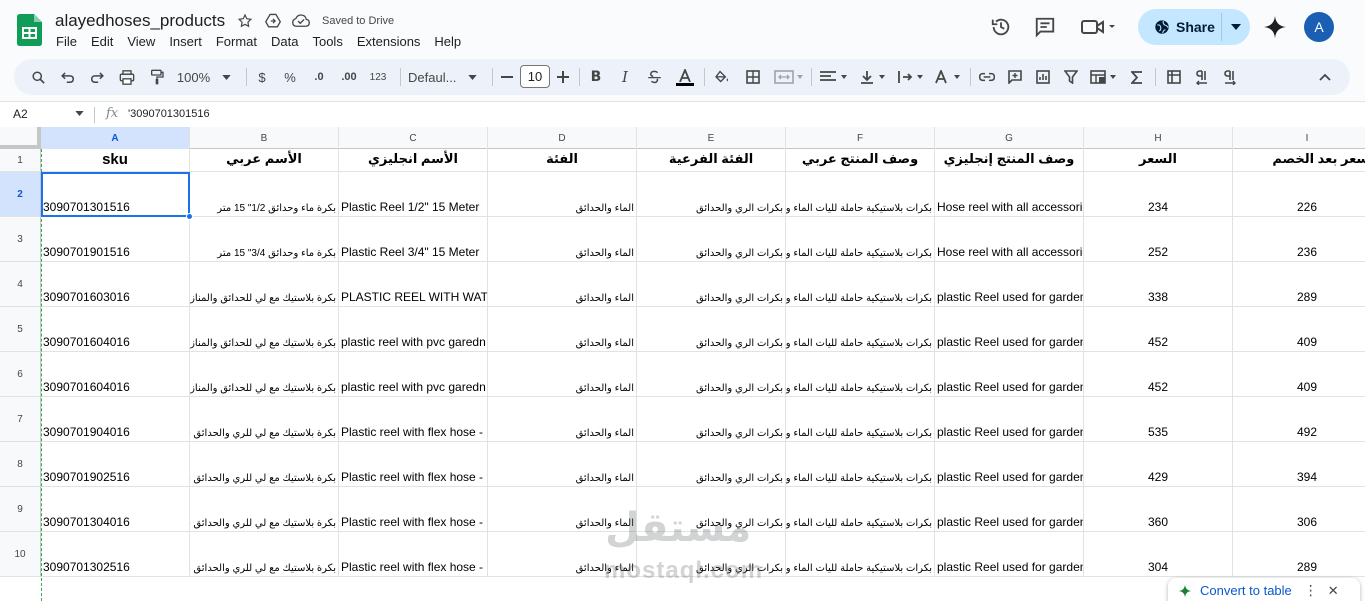 This screenshot has height=601, width=1365. What do you see at coordinates (413, 284) in the screenshot?
I see `cell-c4: PLASTIC REEL WITH WATER` at bounding box center [413, 284].